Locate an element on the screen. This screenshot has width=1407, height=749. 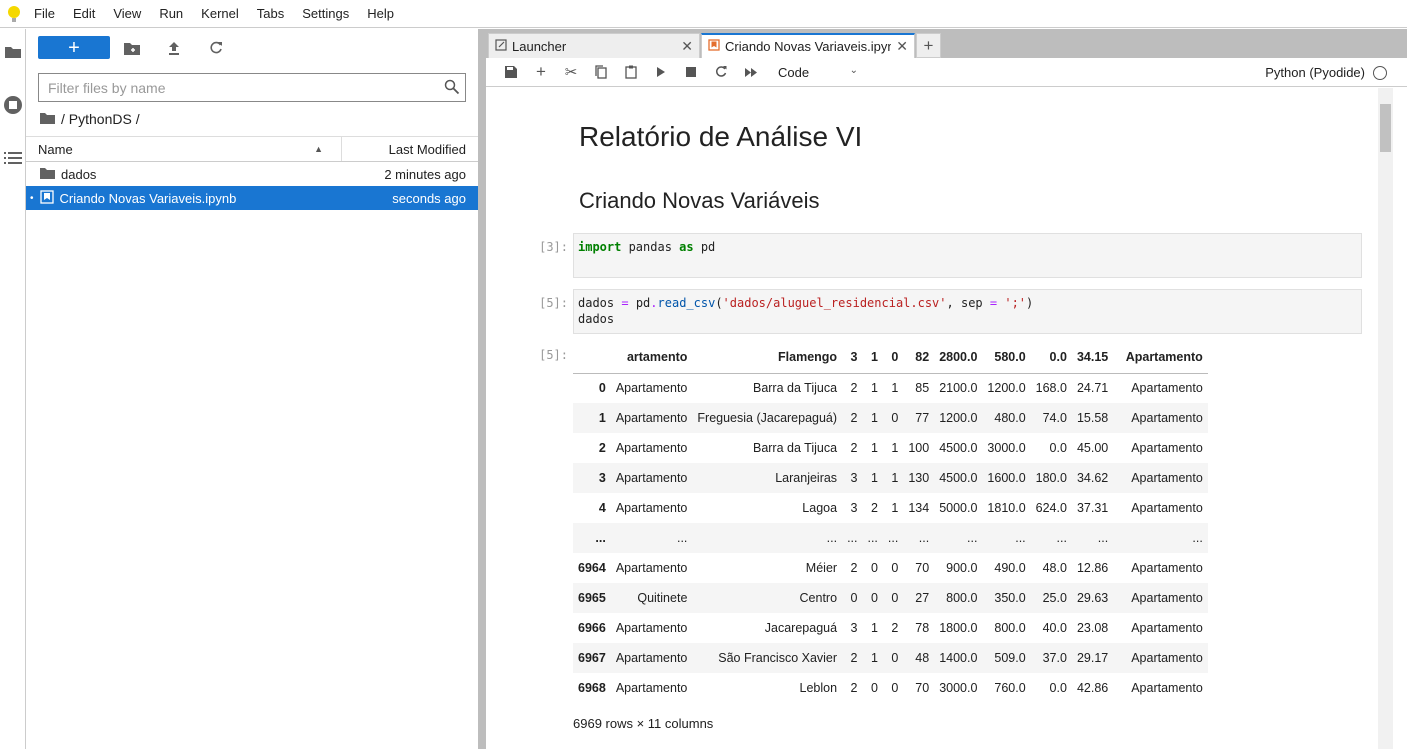
panel-splitter is located at coordinates (482, 389).